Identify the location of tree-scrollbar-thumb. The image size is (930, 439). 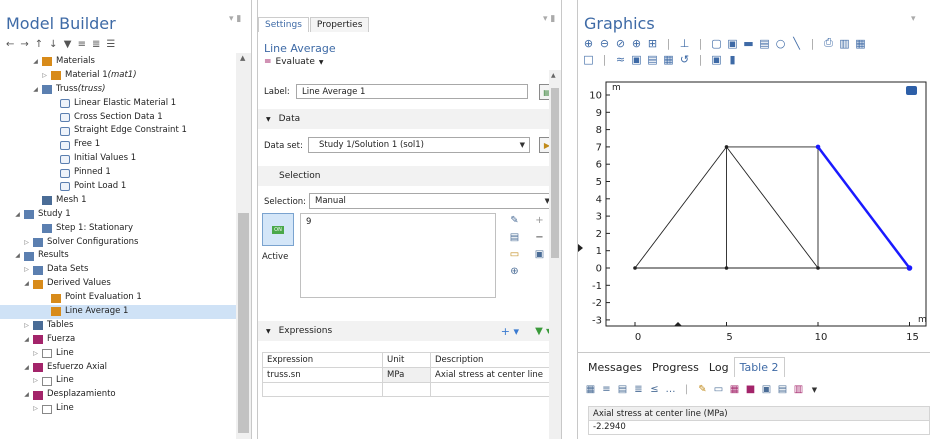
(243, 323).